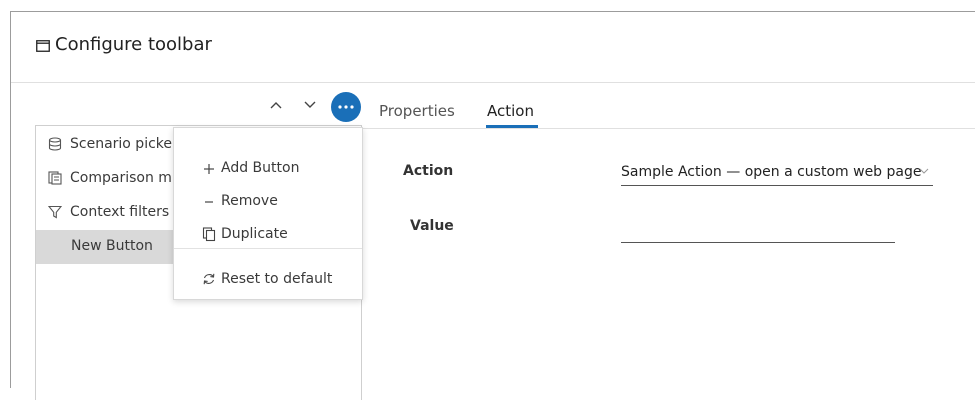 The image size is (975, 400). What do you see at coordinates (133, 44) in the screenshot?
I see `page-title: Configure toolbar` at bounding box center [133, 44].